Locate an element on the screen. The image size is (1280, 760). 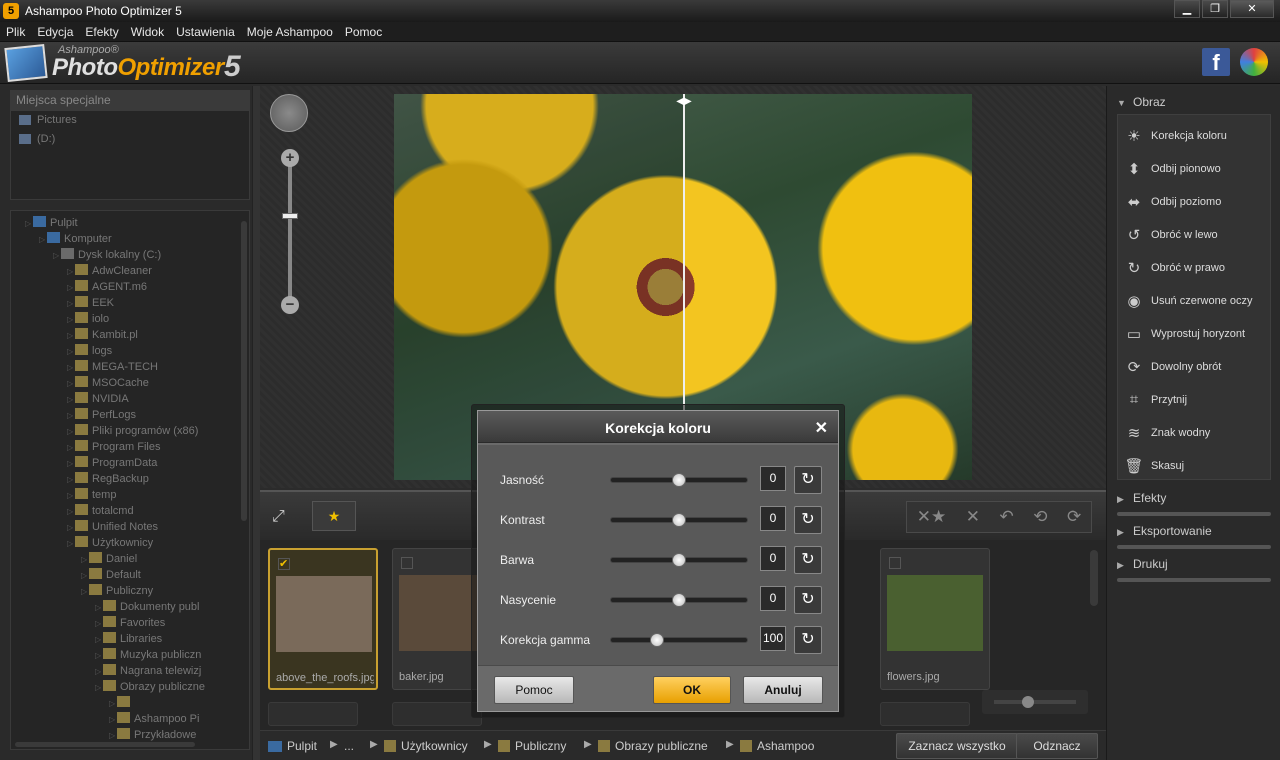
rotate-left-90-icon: ⟲ is located at coordinates (1040, 517).